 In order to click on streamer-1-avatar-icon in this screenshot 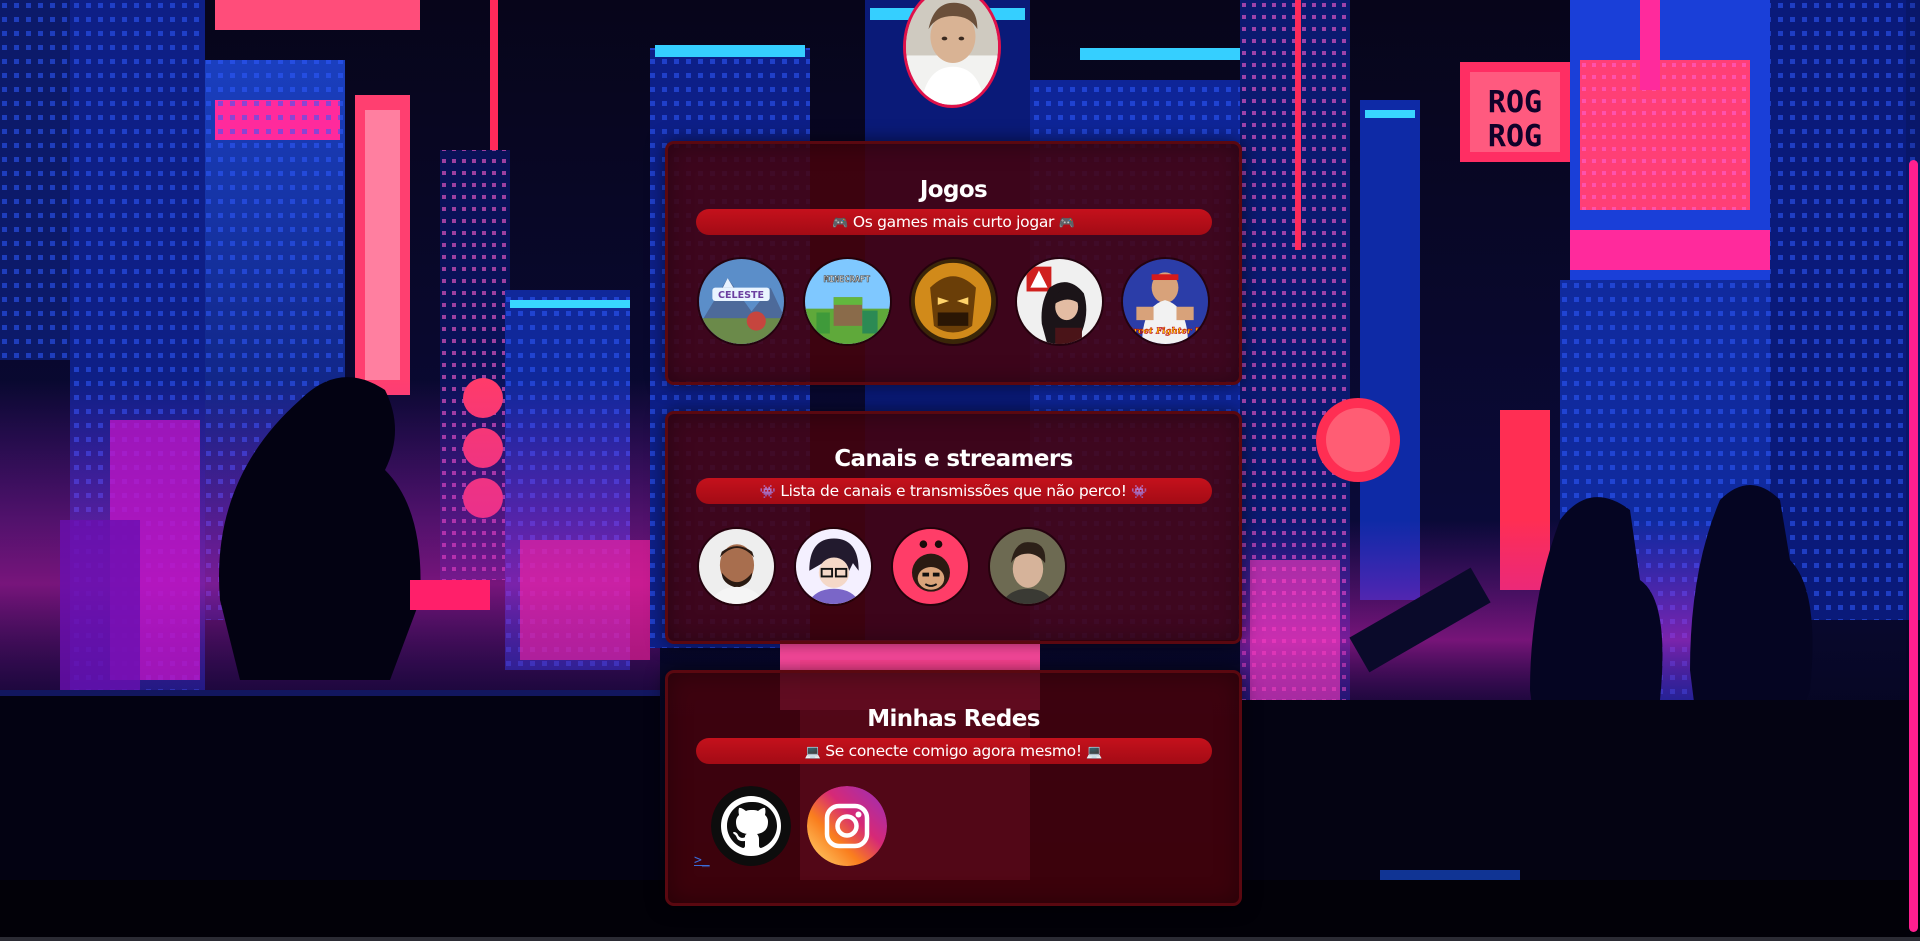, I will do `click(736, 566)`.